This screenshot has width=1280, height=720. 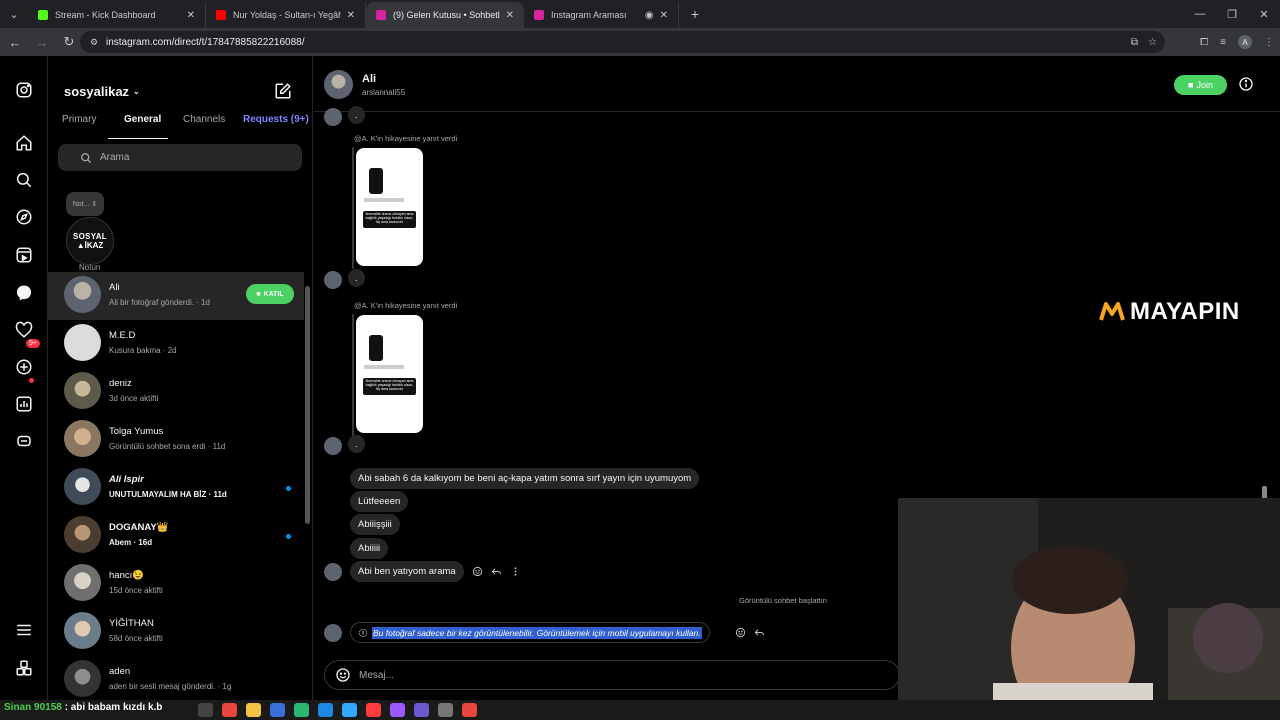 What do you see at coordinates (1246, 84) in the screenshot?
I see `info-icon` at bounding box center [1246, 84].